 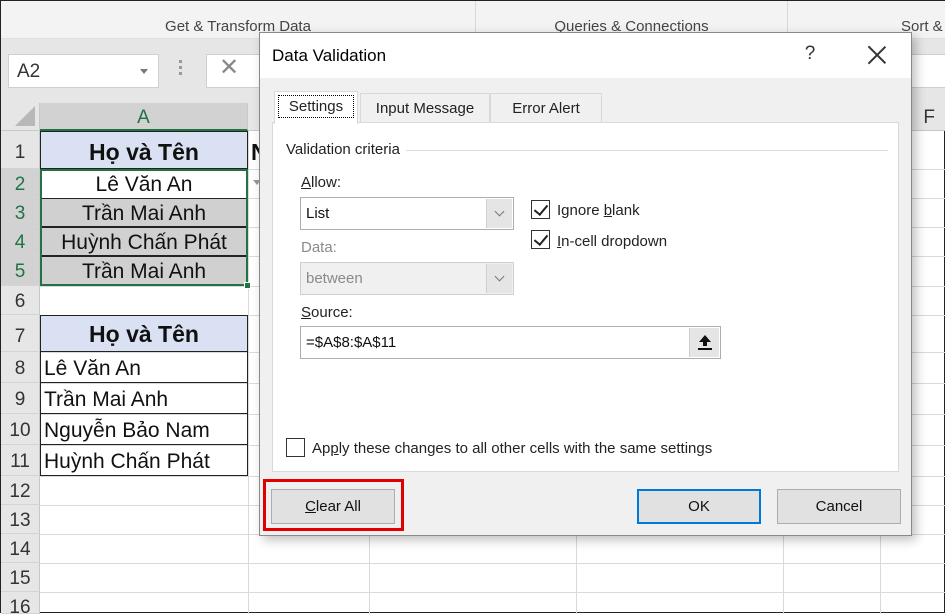 I want to click on tab-input-message: Input Message, so click(x=425, y=108).